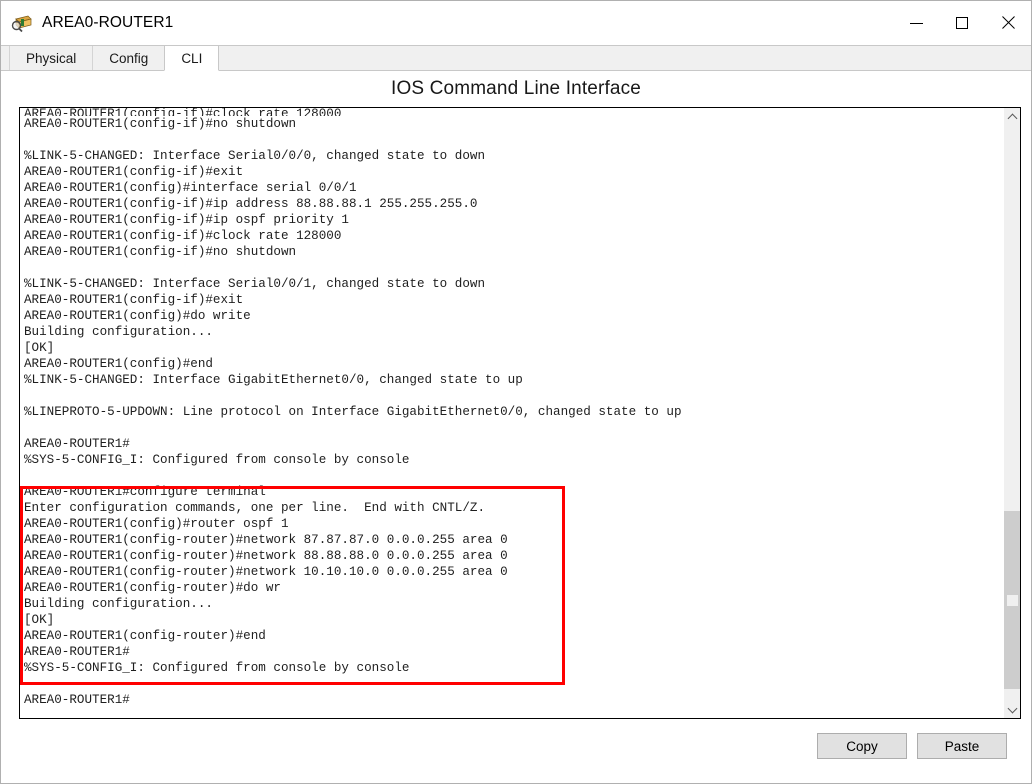 This screenshot has width=1032, height=784. What do you see at coordinates (516, 89) in the screenshot?
I see `panel-heading: IOS Command Line Interface` at bounding box center [516, 89].